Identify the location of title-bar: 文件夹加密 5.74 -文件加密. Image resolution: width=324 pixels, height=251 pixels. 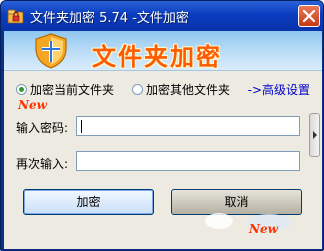
(162, 16).